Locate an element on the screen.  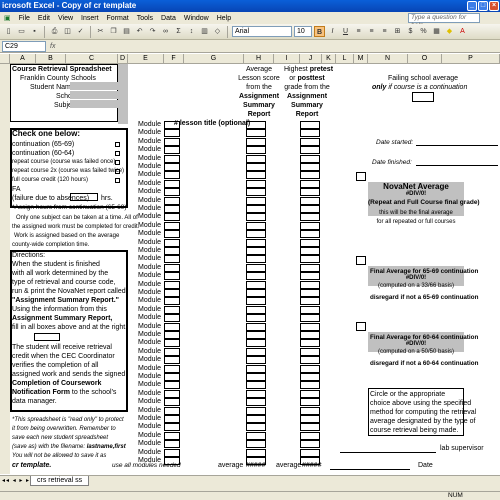
col-header-l: L is located at coordinates (345, 59).